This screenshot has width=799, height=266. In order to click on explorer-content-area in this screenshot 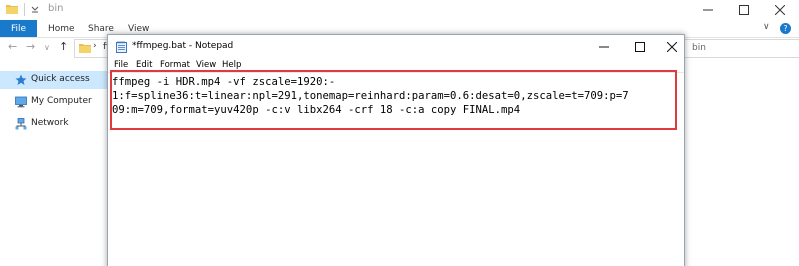, I will do `click(740, 162)`.